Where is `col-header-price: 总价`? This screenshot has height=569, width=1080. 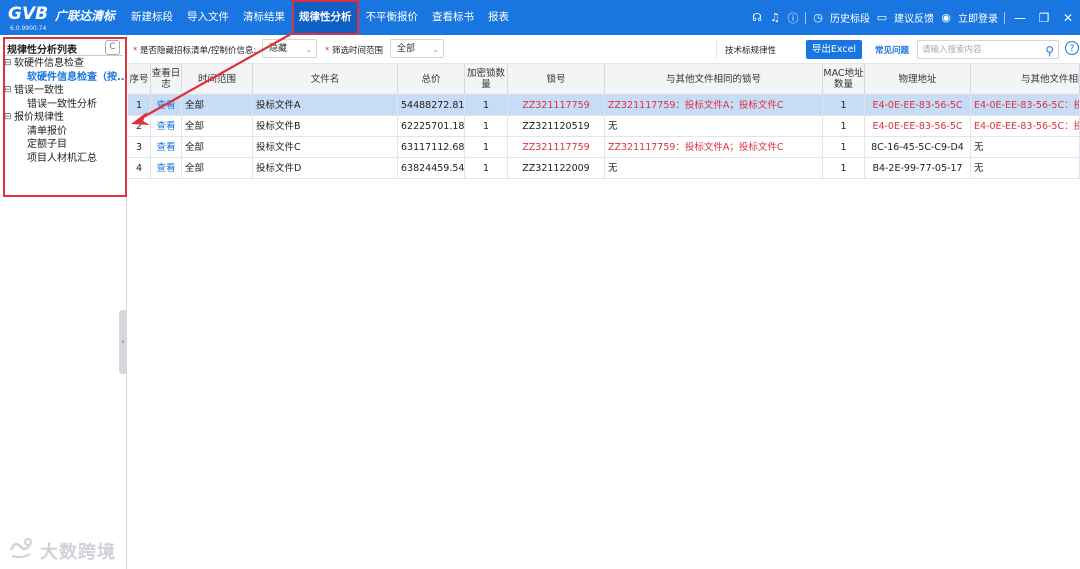
col-header-price: 总价 is located at coordinates (431, 79).